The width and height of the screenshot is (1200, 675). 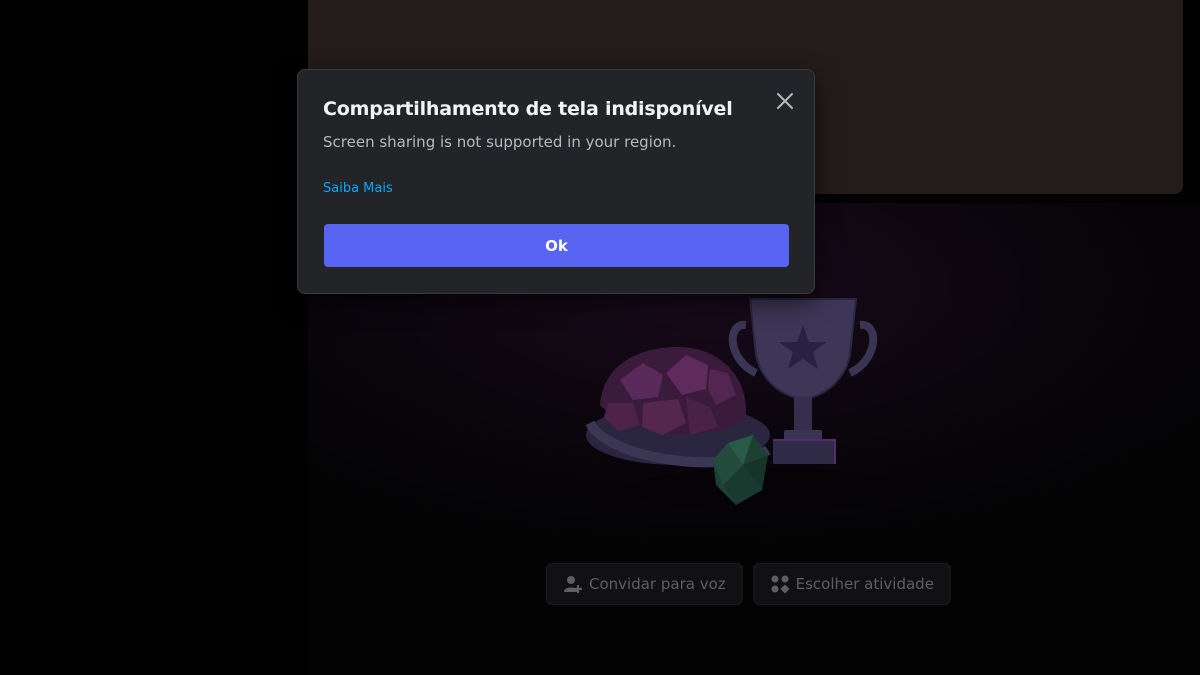 What do you see at coordinates (528, 109) in the screenshot?
I see `dialog-title: Compartilhamento de tela indisponível` at bounding box center [528, 109].